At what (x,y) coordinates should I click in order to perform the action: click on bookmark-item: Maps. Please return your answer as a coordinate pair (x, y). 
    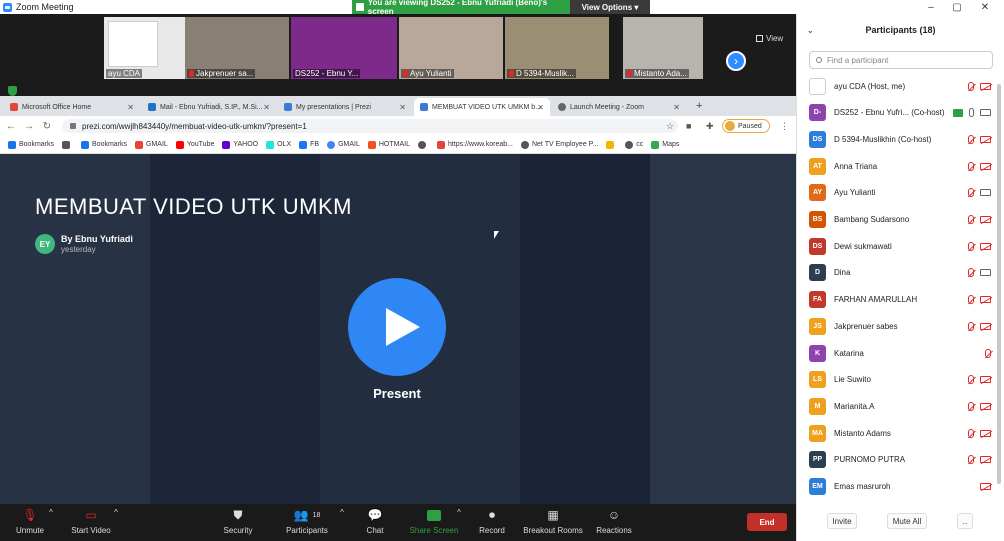
    Looking at the image, I should click on (665, 144).